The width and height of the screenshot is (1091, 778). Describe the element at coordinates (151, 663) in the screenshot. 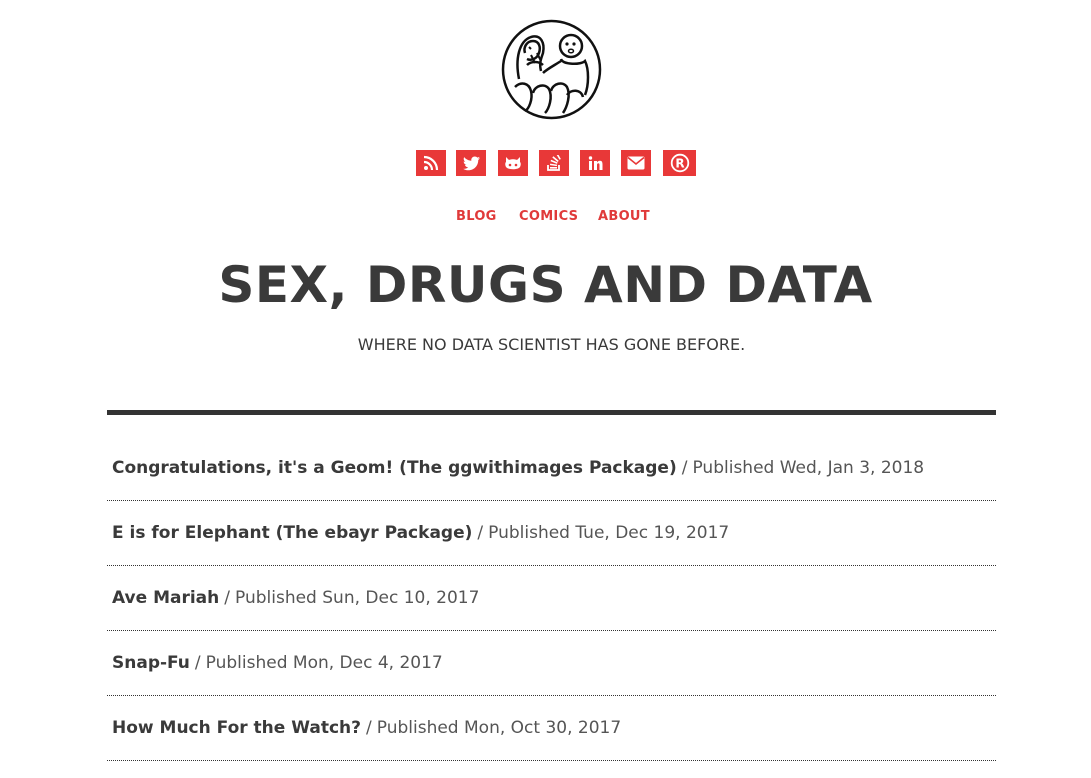

I see `post-title-link: Snap-Fu` at that location.